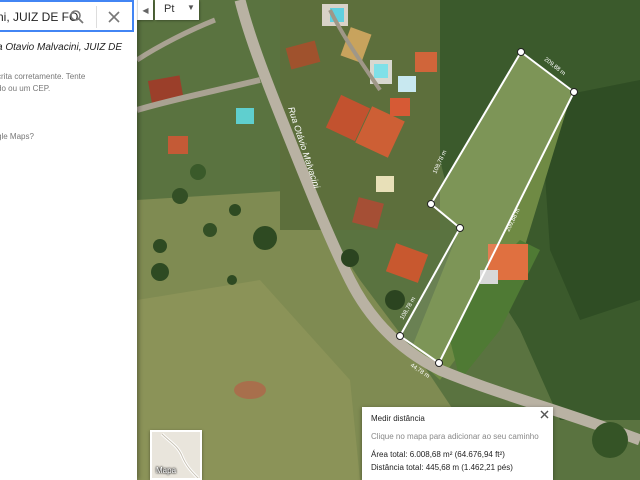 The image size is (640, 480). I want to click on search-input: ni, JUIZ DE FO, so click(39, 17).